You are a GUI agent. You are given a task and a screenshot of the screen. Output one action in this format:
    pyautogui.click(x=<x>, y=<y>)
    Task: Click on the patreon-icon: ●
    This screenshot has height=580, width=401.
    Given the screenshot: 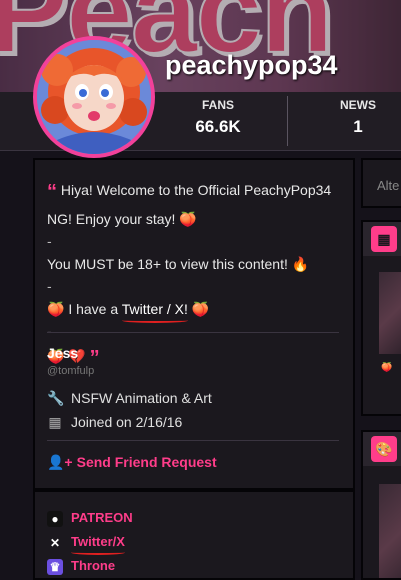 What is the action you would take?
    pyautogui.click(x=55, y=518)
    